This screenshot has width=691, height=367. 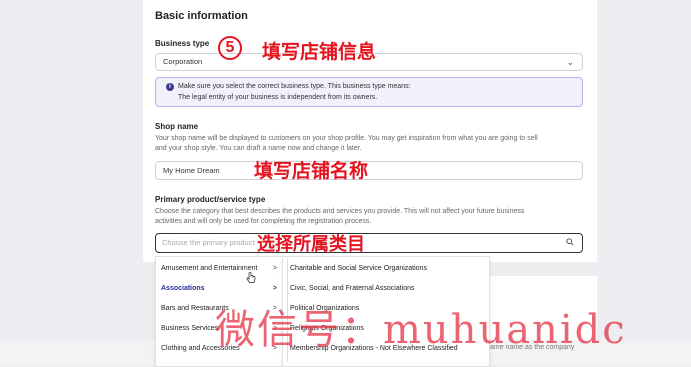 I want to click on watermark: 微信号：muhuanidc, so click(x=421, y=330).